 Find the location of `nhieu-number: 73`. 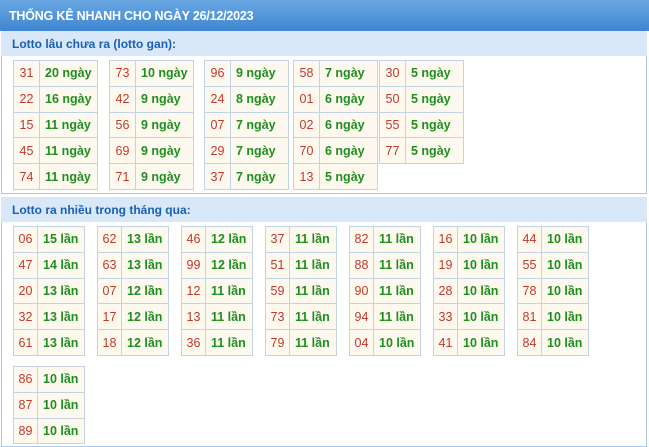

nhieu-number: 73 is located at coordinates (277, 317).